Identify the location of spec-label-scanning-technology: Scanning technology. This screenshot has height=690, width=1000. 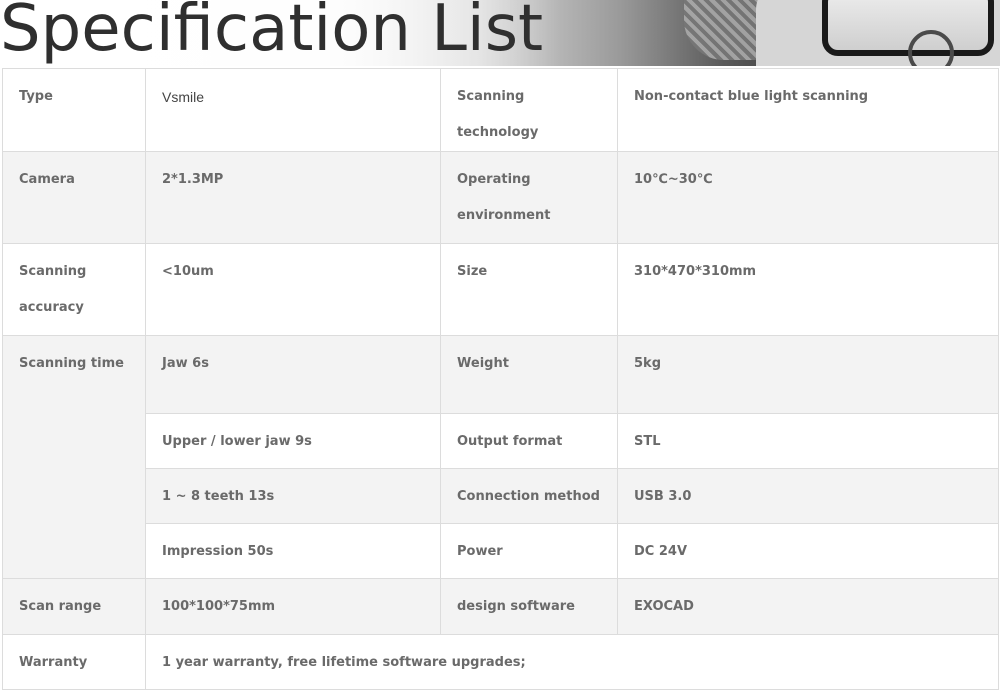
(529, 110).